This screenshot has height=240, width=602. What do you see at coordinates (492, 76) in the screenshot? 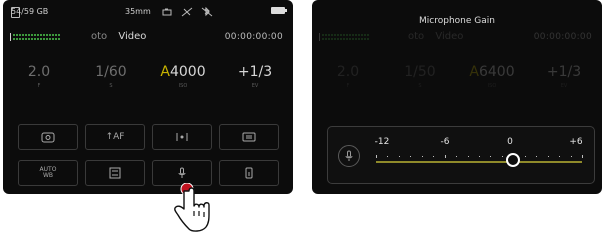
I see `iso-value: A6400 ISO` at bounding box center [492, 76].